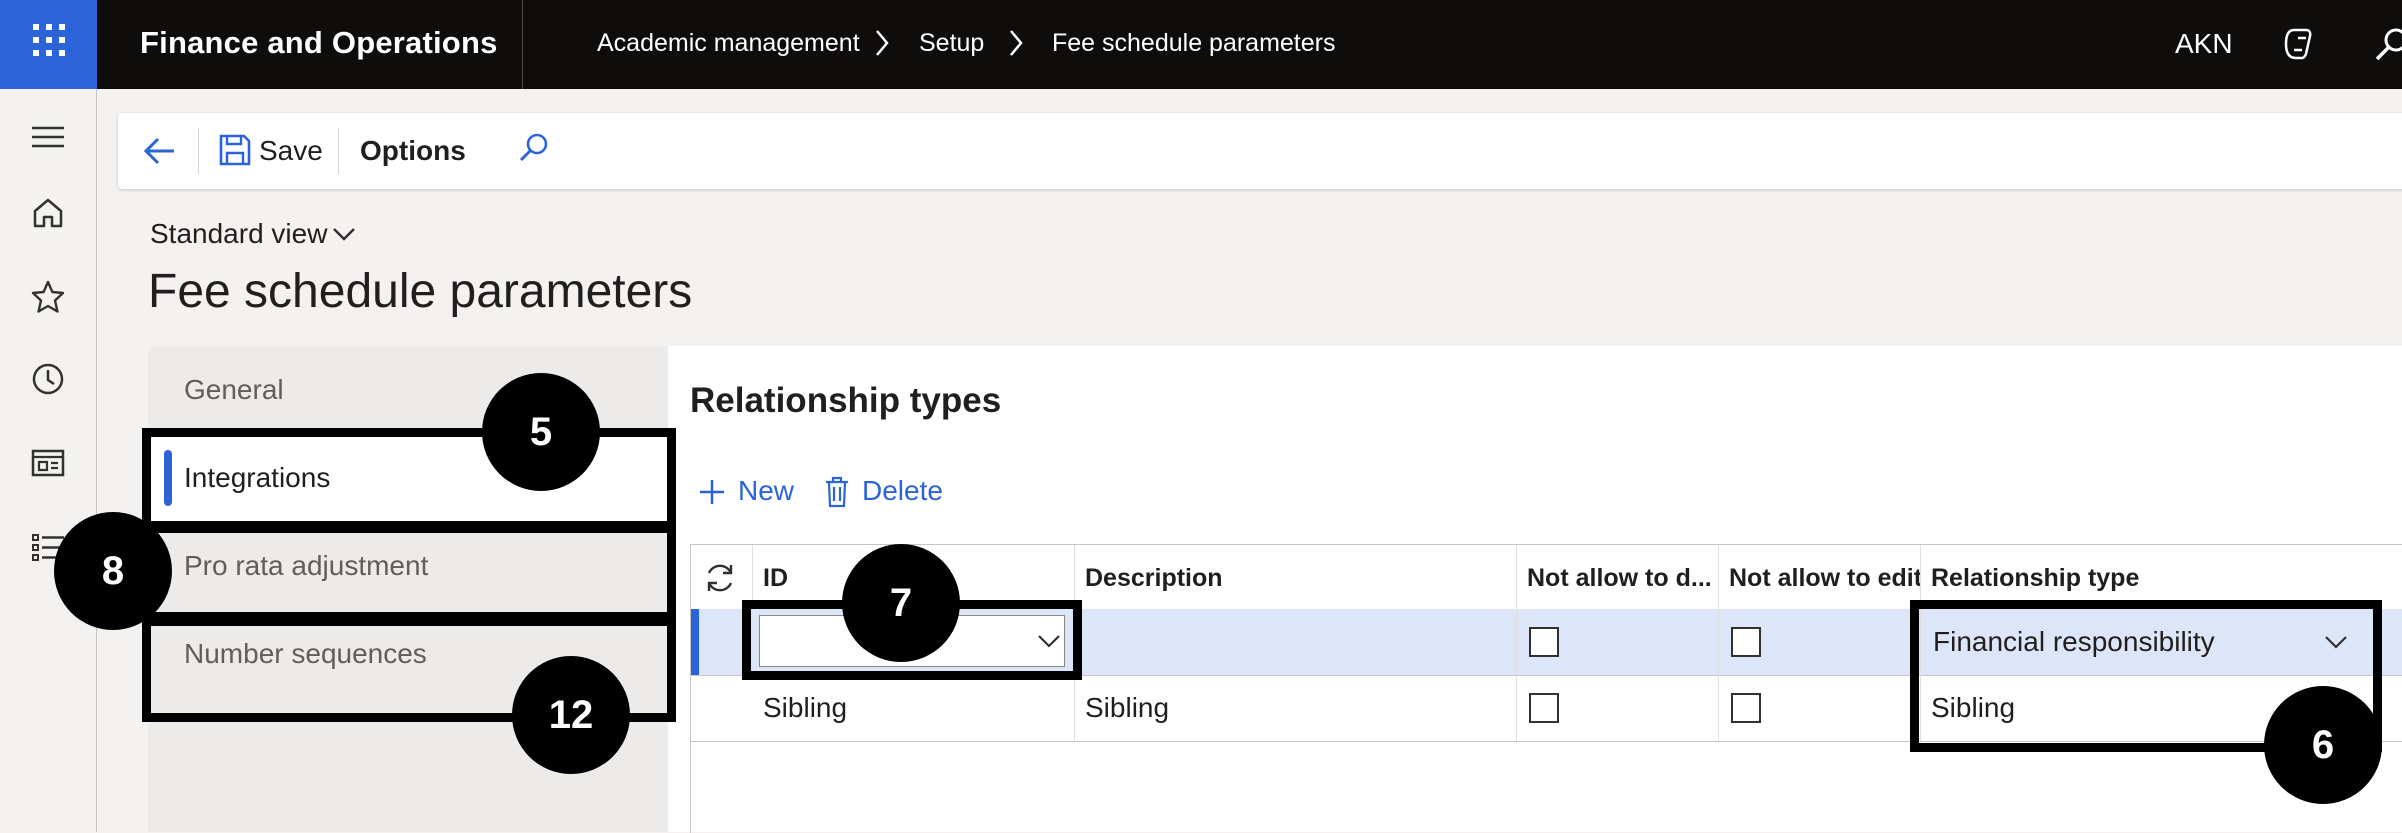  What do you see at coordinates (48, 379) in the screenshot?
I see `clock-icon` at bounding box center [48, 379].